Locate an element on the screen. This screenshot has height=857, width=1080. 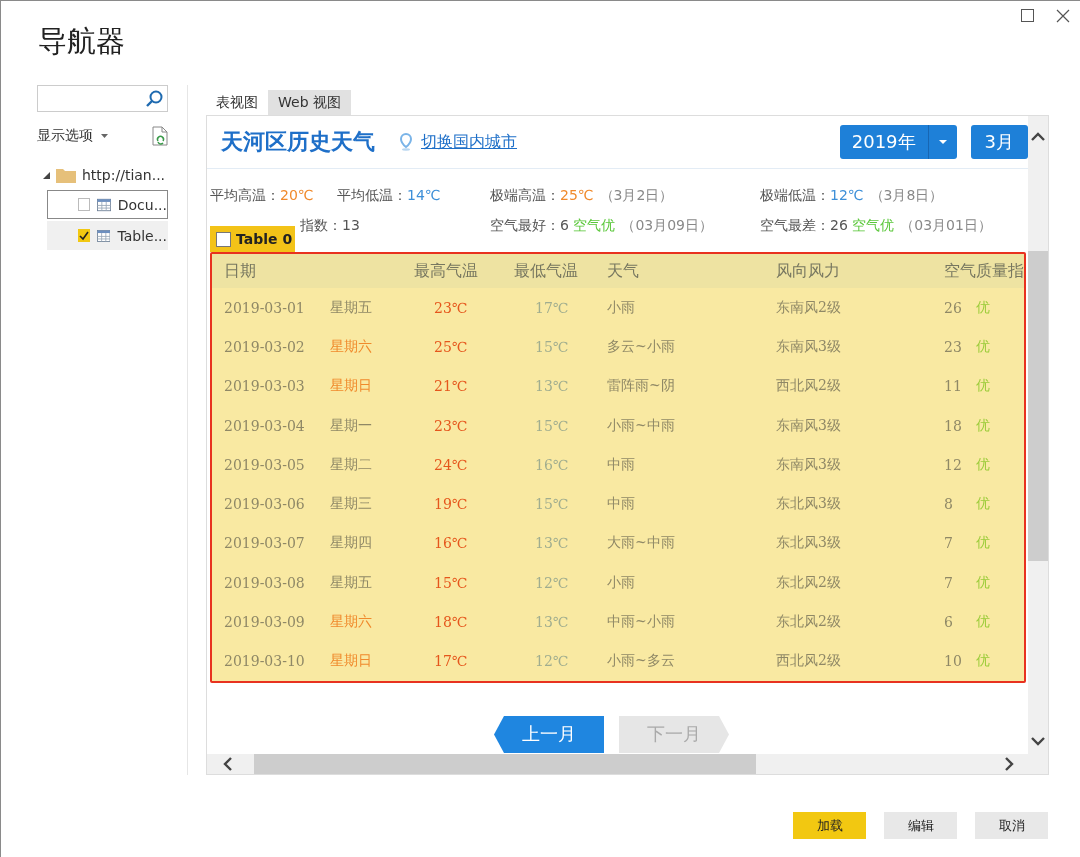
maximize-icon is located at coordinates (1027, 15).